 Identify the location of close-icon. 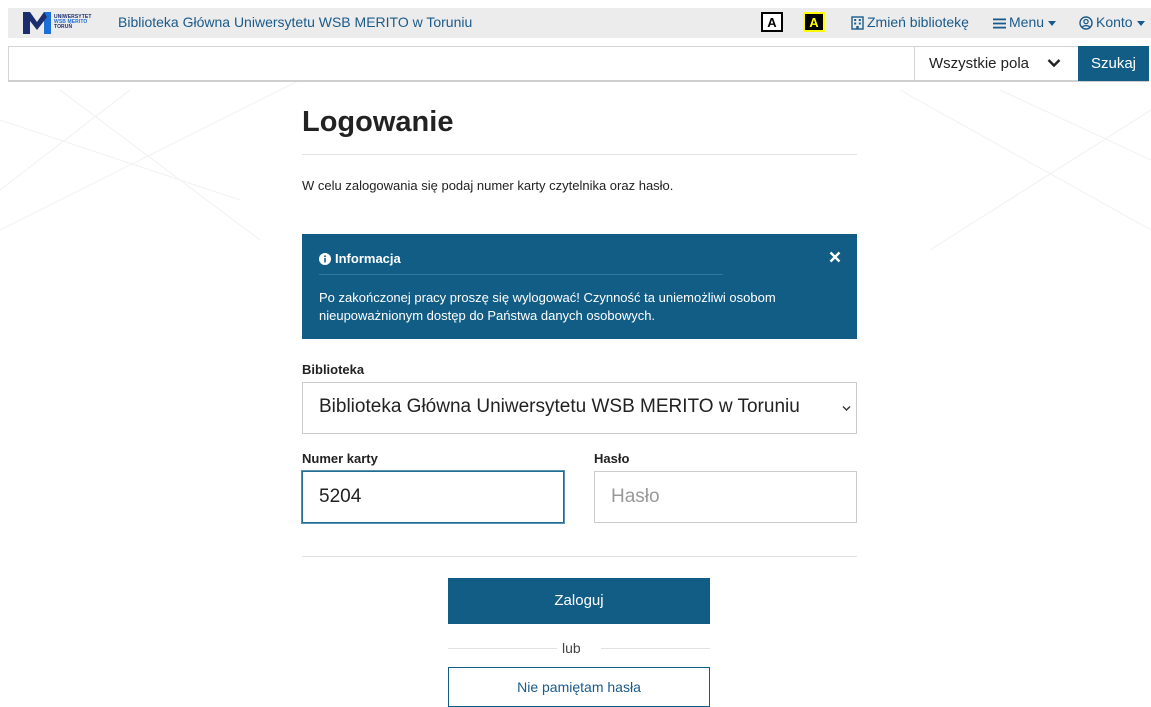
(835, 257).